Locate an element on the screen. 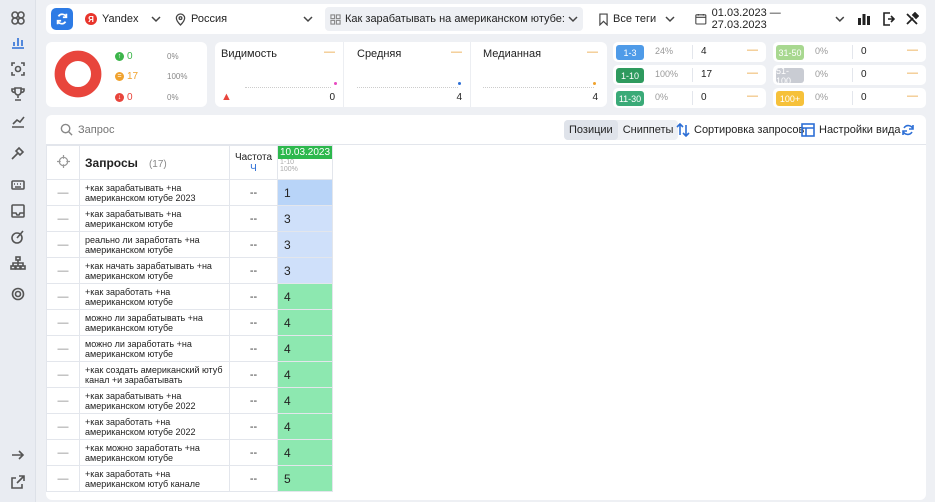  date-column-header: 10.03.2023 1-10 100% is located at coordinates (305, 162).